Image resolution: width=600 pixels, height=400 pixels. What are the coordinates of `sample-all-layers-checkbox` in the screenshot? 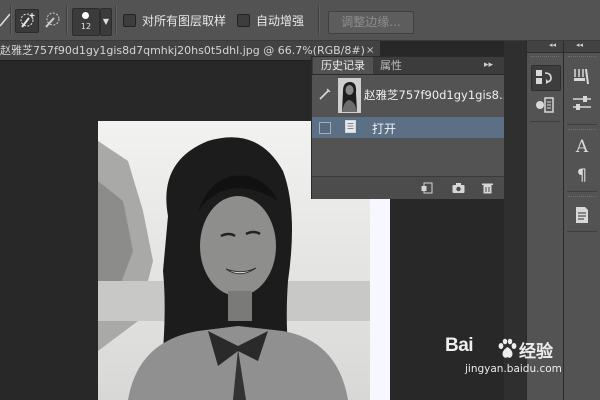 It's located at (129, 20).